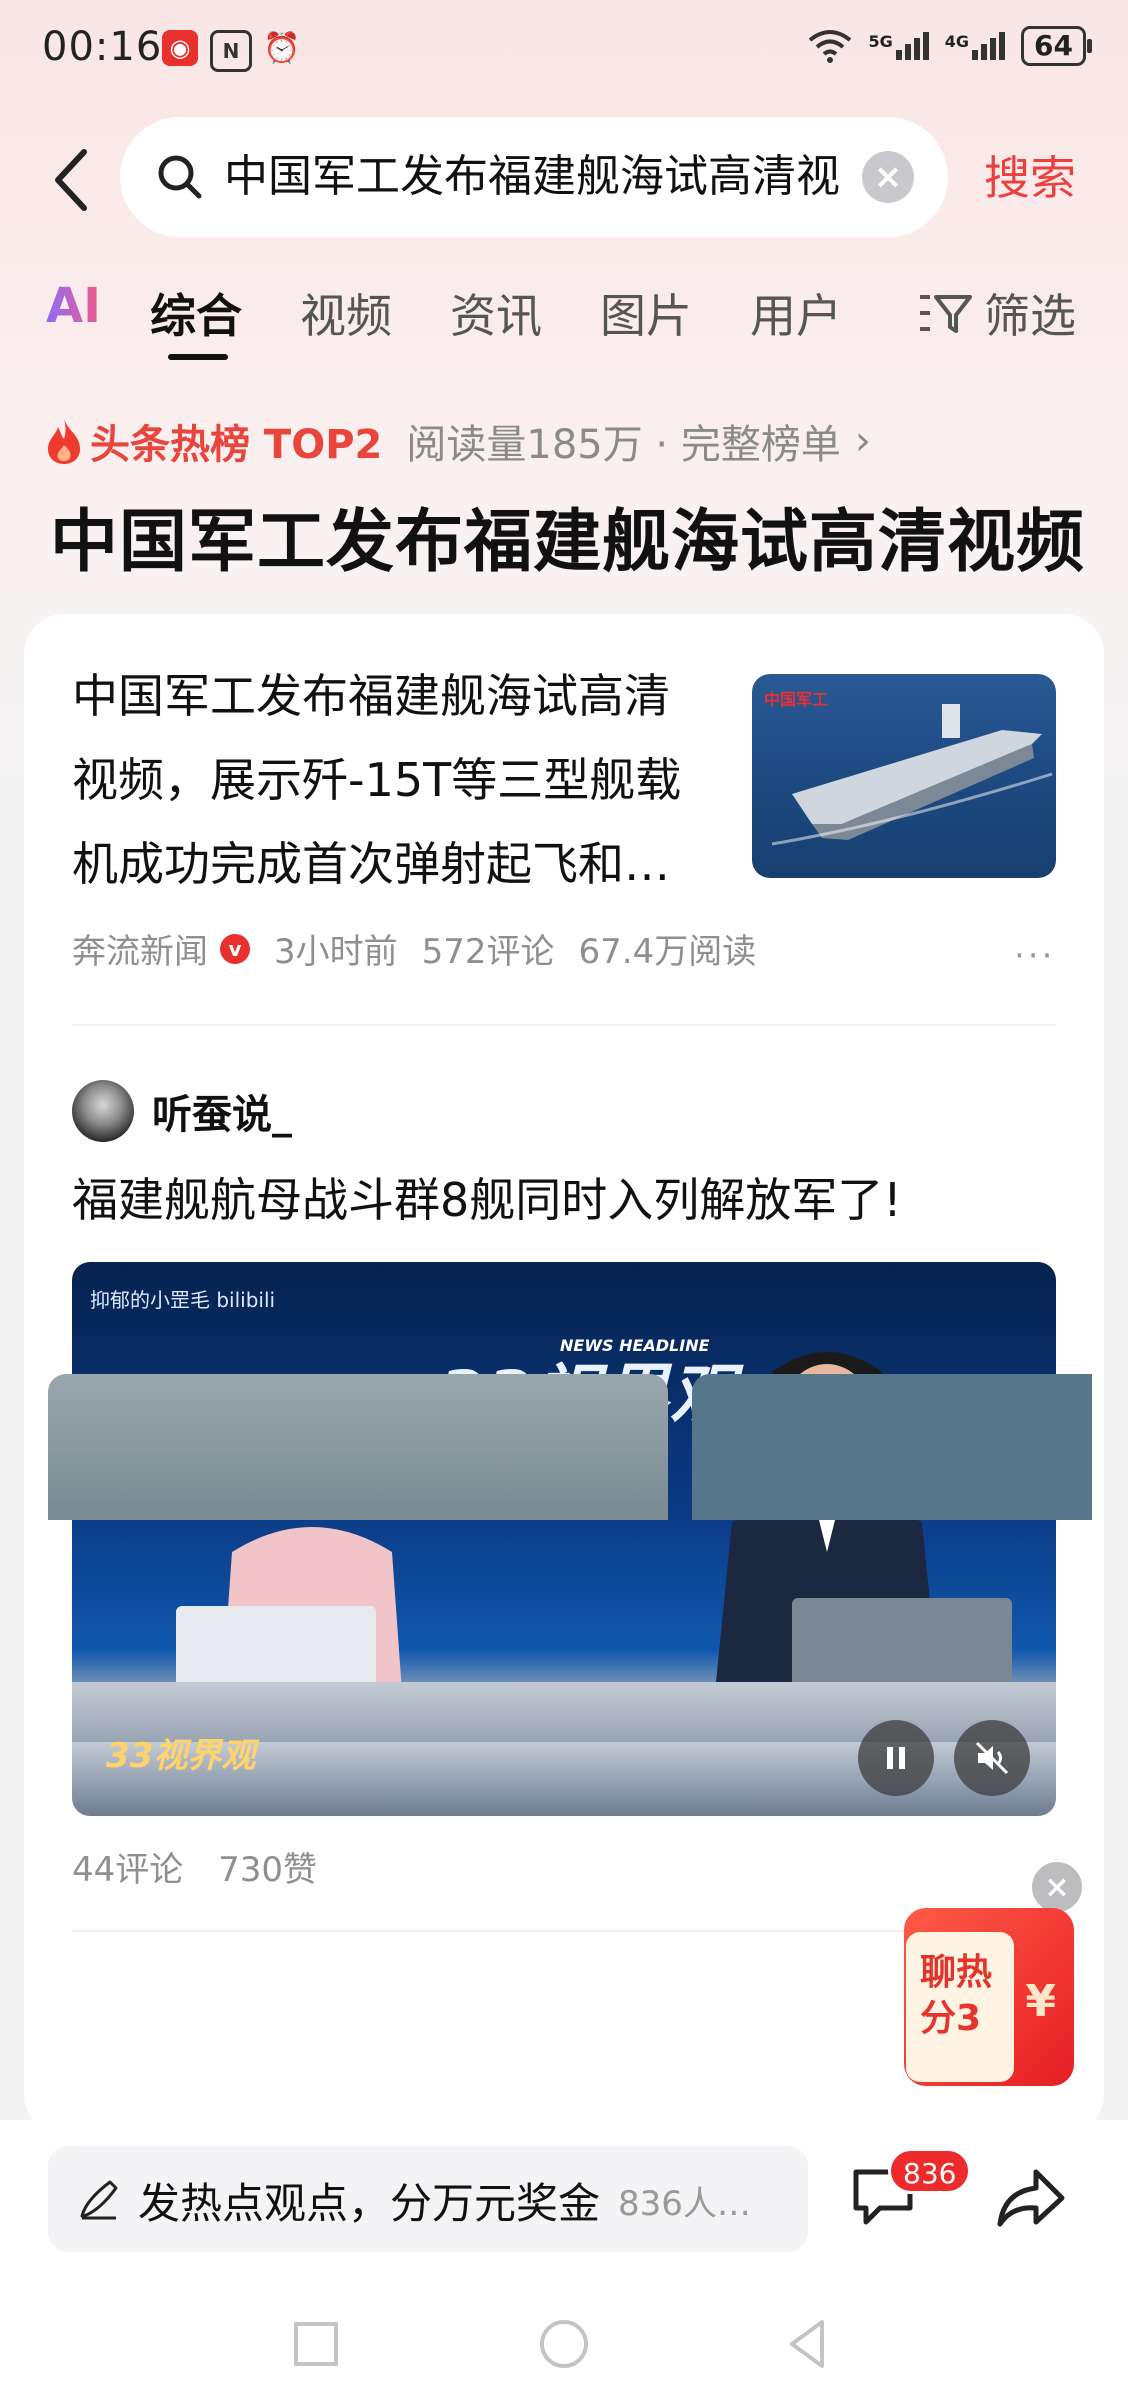  I want to click on alarm-icon: ⏰, so click(282, 48).